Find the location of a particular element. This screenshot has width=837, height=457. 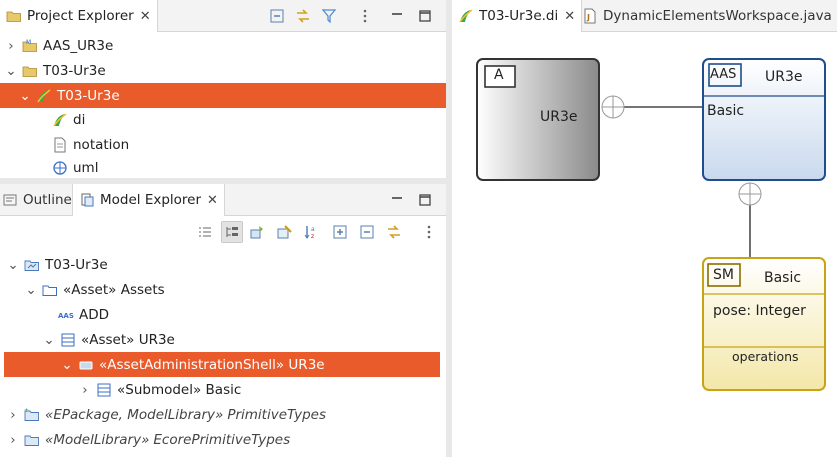

sm-name: Basic is located at coordinates (783, 278).